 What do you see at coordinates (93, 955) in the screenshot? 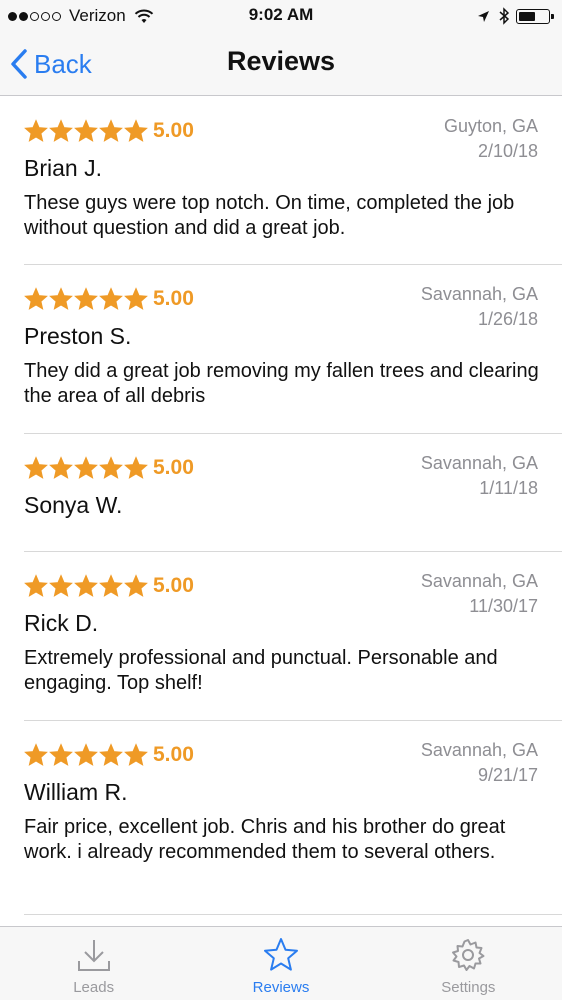
I see `download-icon` at bounding box center [93, 955].